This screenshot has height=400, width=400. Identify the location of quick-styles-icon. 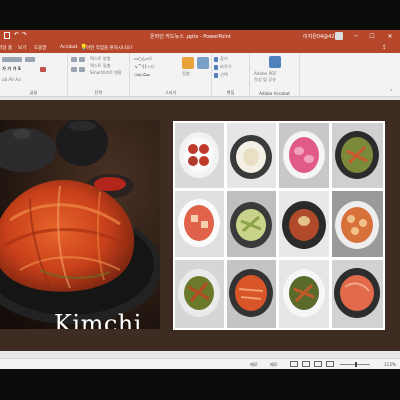
(203, 63).